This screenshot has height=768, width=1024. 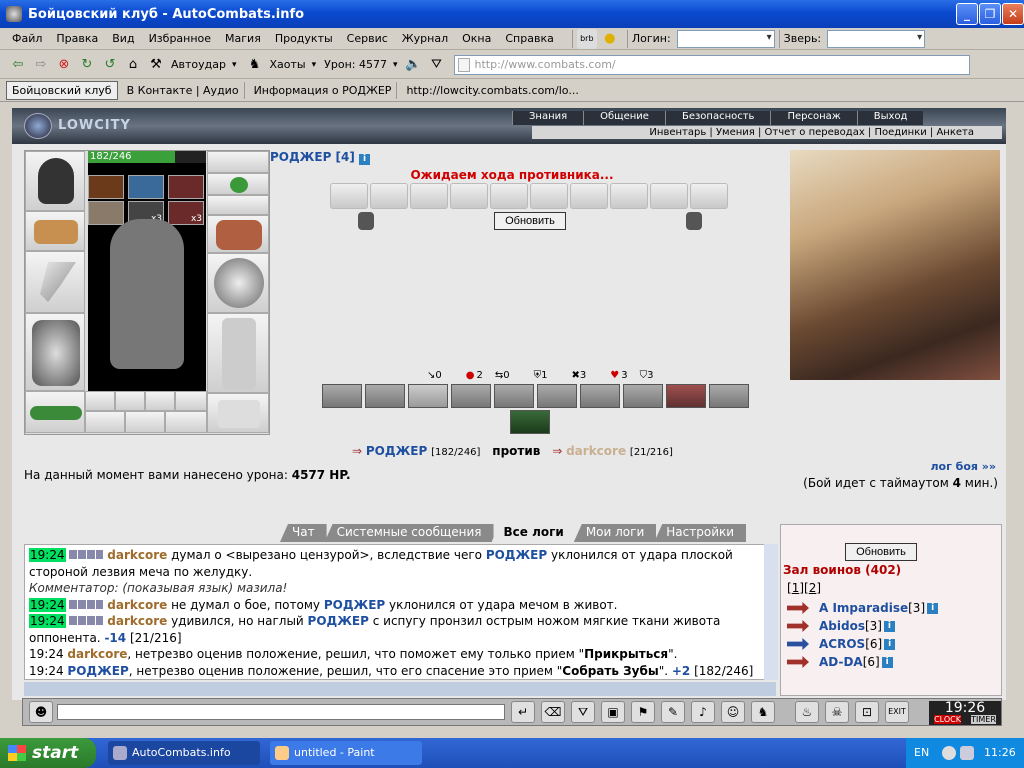 I want to click on eraser-icon: ⌫, so click(x=553, y=712).